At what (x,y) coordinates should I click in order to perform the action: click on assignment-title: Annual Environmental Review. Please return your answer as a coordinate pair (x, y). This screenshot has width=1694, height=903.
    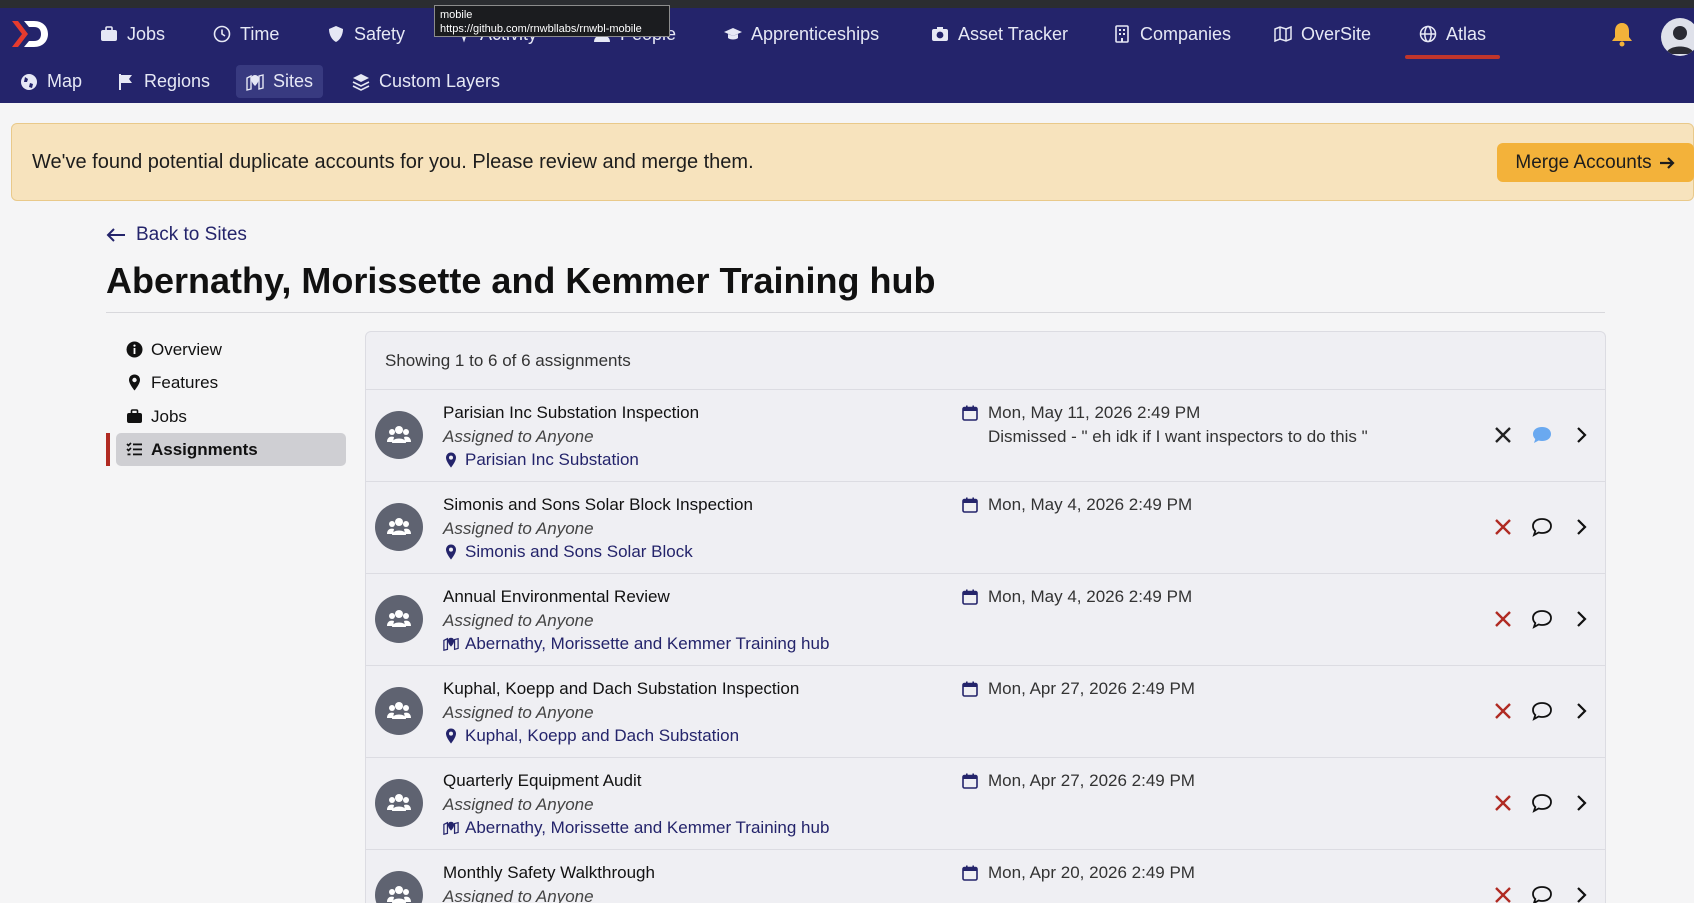
    Looking at the image, I should click on (556, 596).